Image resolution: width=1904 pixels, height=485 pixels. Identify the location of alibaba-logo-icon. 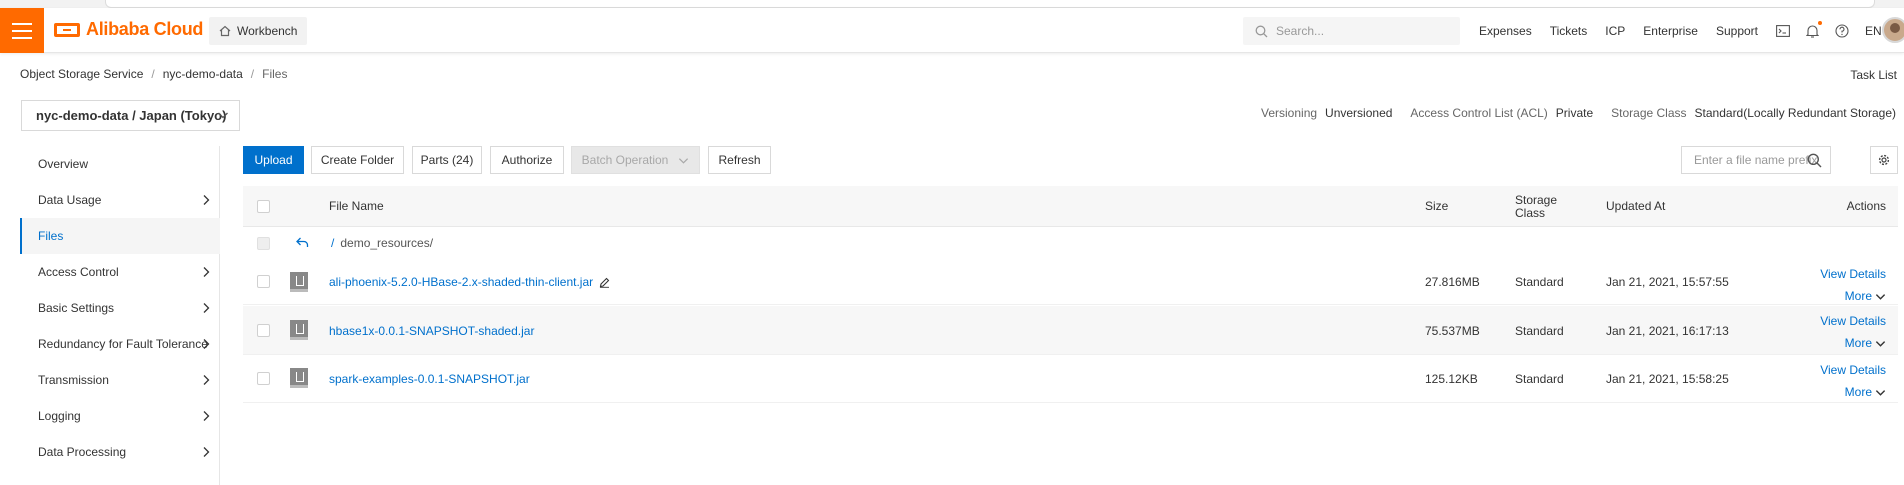
(67, 29).